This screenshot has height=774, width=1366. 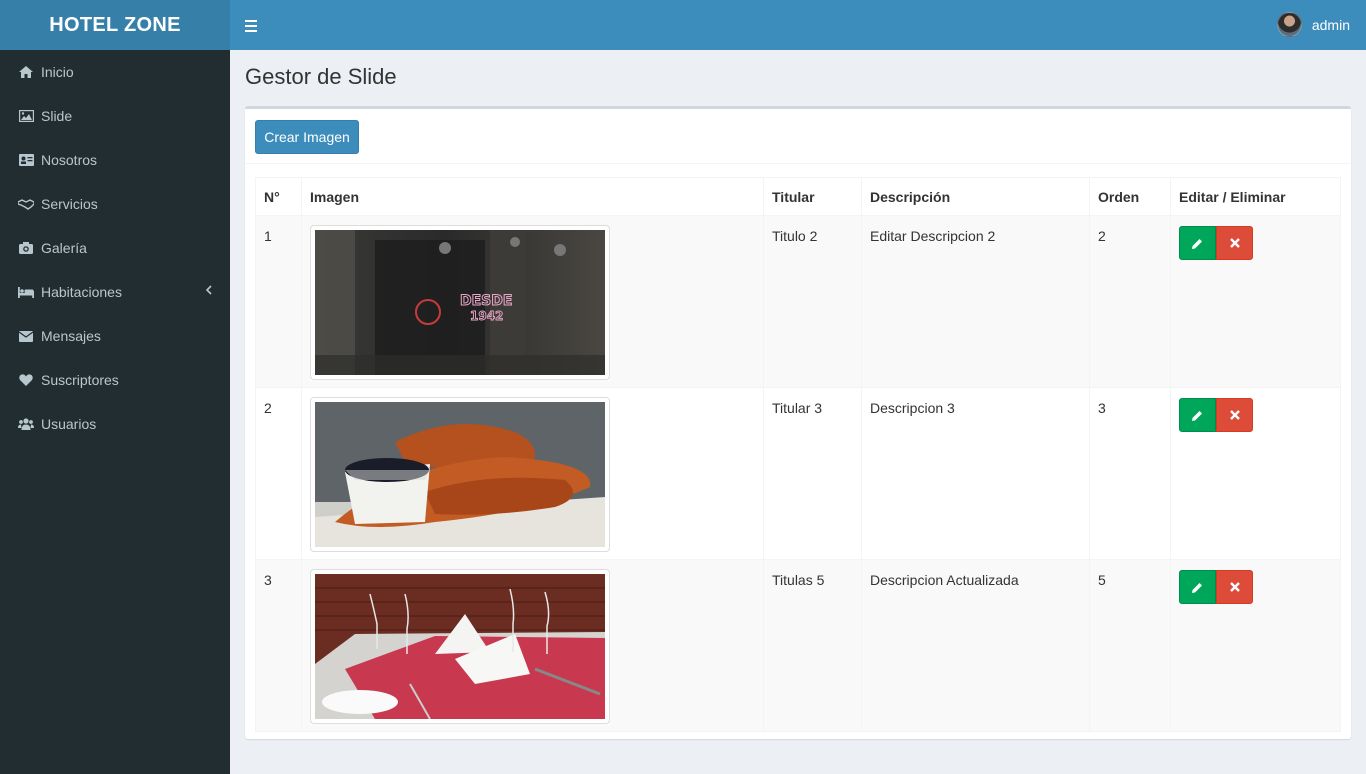 I want to click on bed-icon, so click(x=26, y=292).